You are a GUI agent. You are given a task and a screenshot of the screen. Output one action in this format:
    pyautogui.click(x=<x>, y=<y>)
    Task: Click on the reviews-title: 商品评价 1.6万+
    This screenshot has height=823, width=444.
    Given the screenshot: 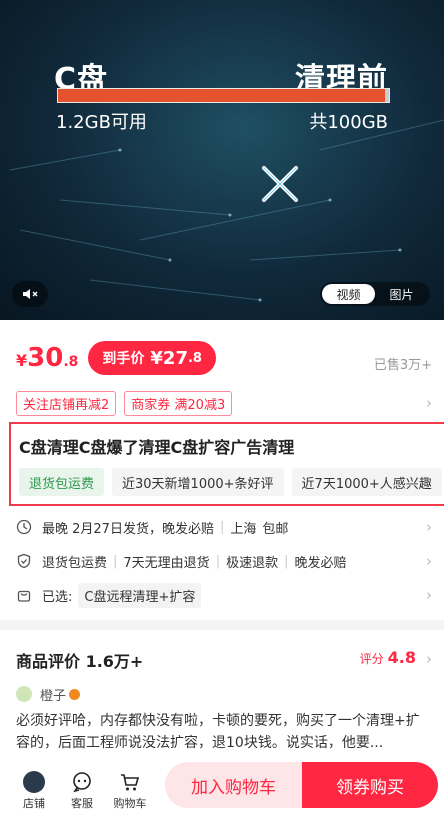 What is the action you would take?
    pyautogui.click(x=80, y=661)
    